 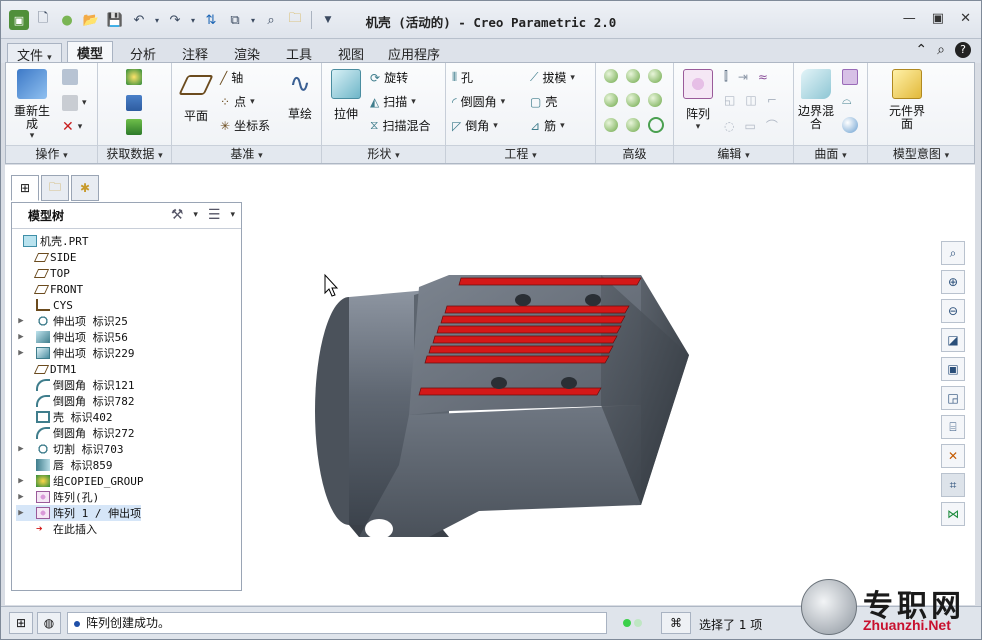 What do you see at coordinates (907, 100) in the screenshot?
I see `component-interface-button: 元件界面` at bounding box center [907, 100].